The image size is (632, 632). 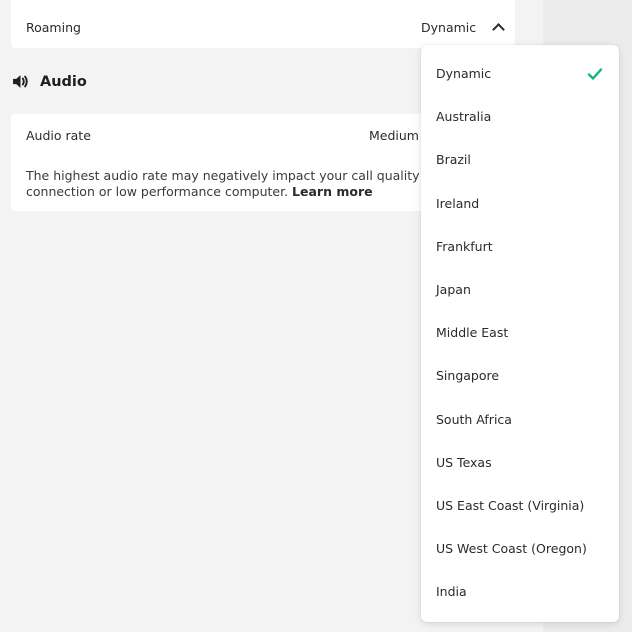 What do you see at coordinates (53, 27) in the screenshot?
I see `roaming-label: Roaming` at bounding box center [53, 27].